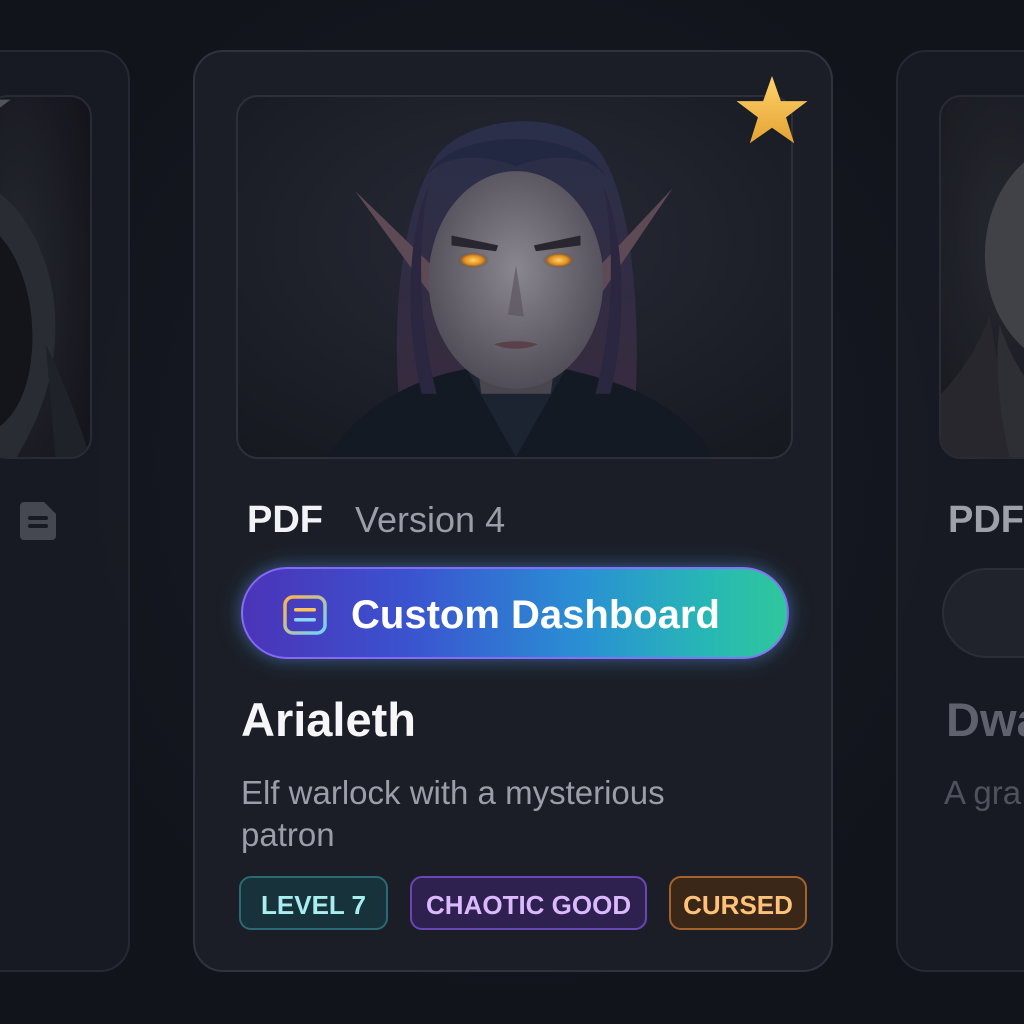 The width and height of the screenshot is (1024, 1024). I want to click on hooded-figure-image, so click(45, 277).